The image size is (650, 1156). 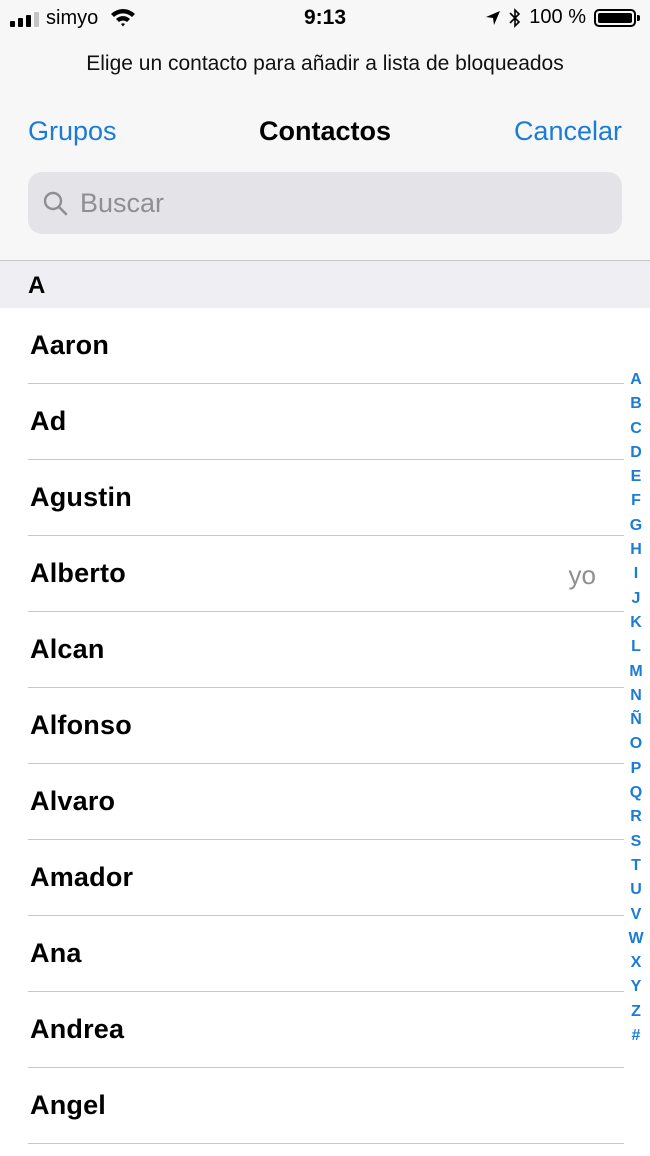 I want to click on contact-name: Amador, so click(x=82, y=877).